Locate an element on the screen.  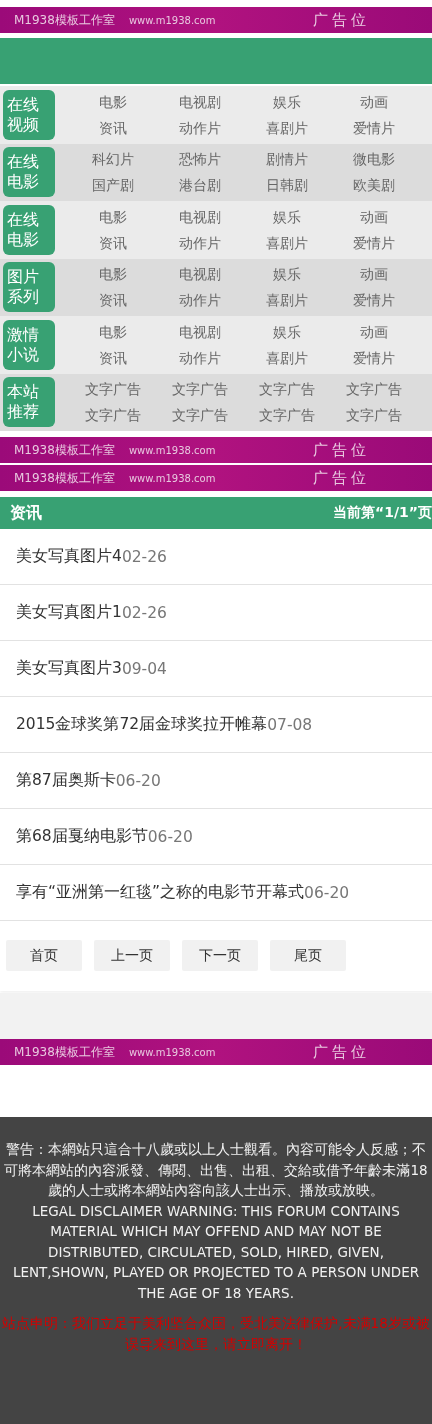
nav-link: 剧情片 is located at coordinates (286, 159).